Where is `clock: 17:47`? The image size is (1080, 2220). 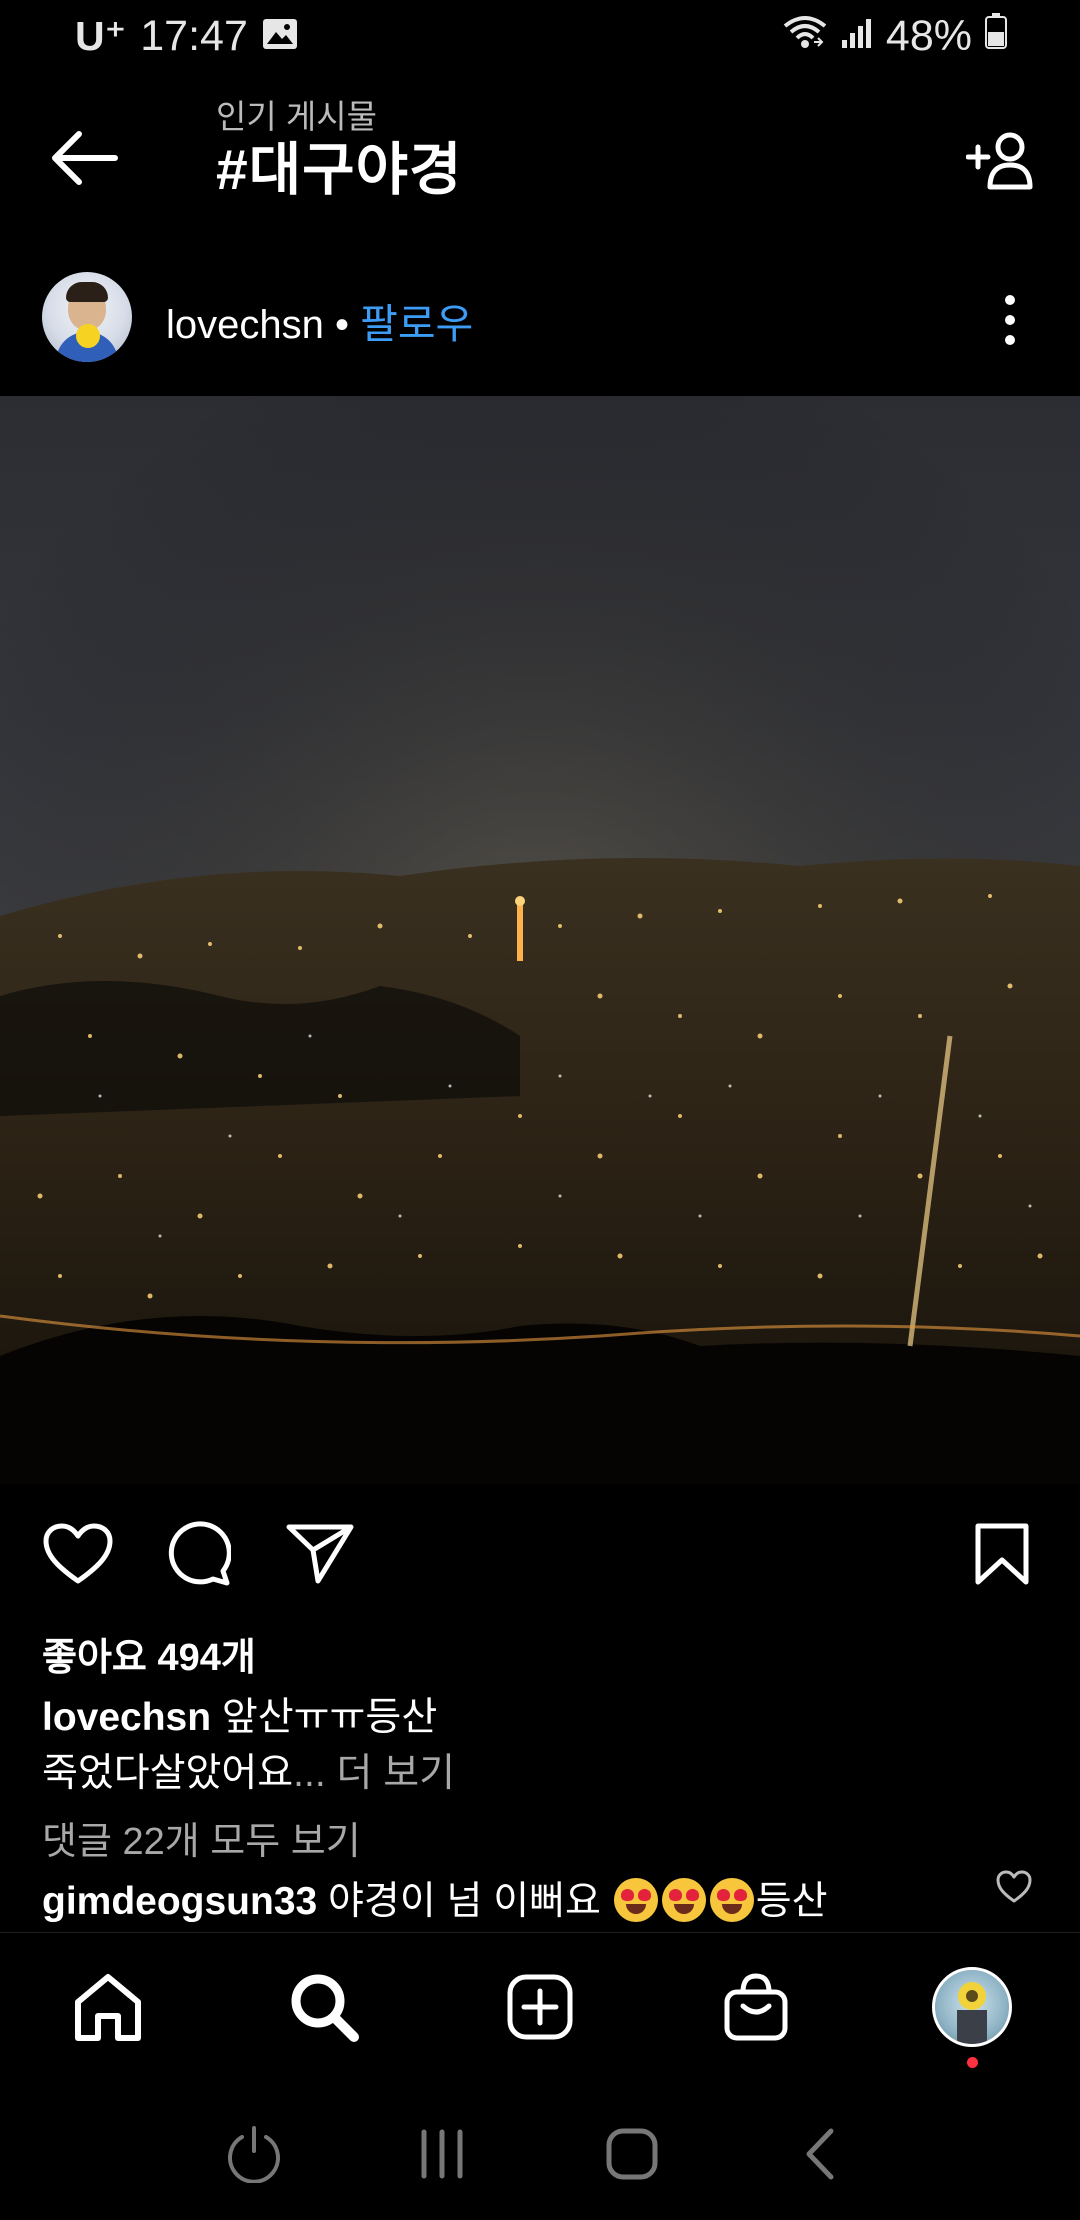 clock: 17:47 is located at coordinates (194, 35).